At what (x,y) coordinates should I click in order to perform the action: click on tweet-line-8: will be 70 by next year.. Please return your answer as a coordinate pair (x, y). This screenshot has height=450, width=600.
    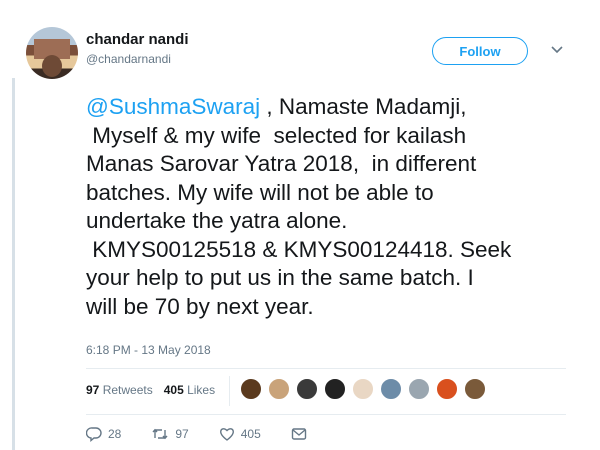
    Looking at the image, I should click on (200, 306).